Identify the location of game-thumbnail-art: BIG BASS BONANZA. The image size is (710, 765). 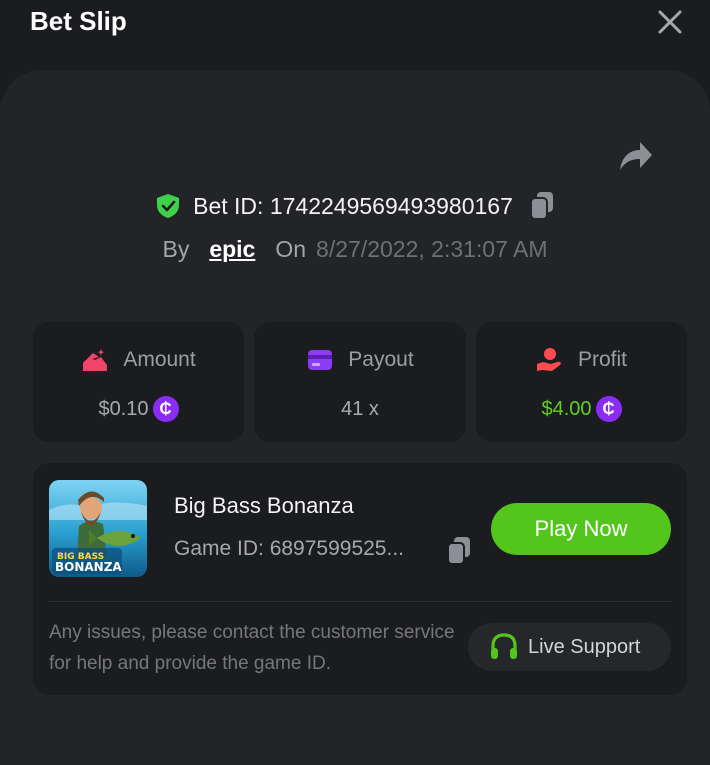
(98, 528).